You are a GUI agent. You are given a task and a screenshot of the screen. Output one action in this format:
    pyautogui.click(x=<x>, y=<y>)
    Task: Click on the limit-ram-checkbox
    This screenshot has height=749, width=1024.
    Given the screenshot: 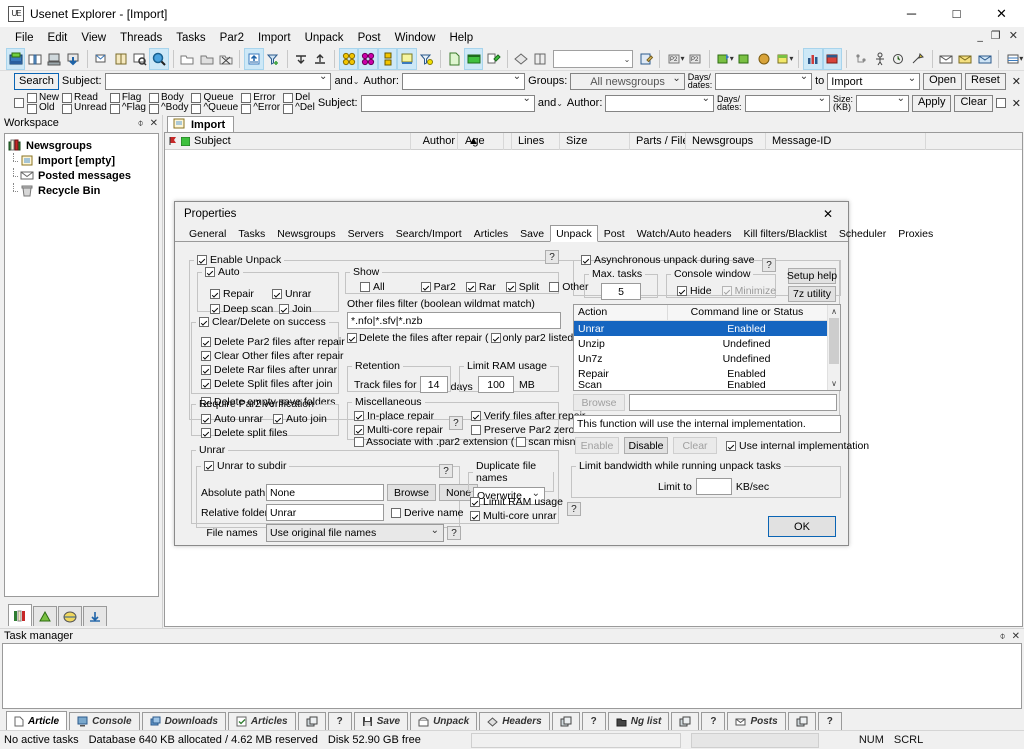 What is the action you would take?
    pyautogui.click(x=475, y=502)
    